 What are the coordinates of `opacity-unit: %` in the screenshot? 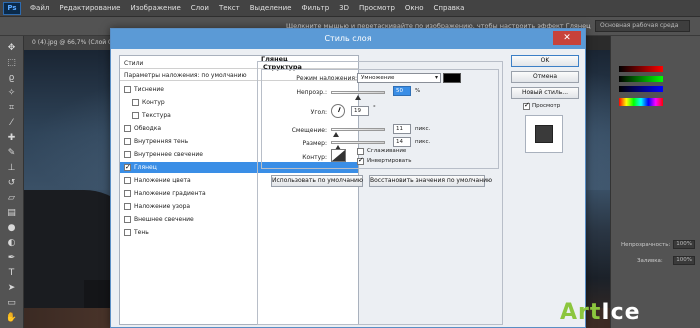 It's located at (418, 91).